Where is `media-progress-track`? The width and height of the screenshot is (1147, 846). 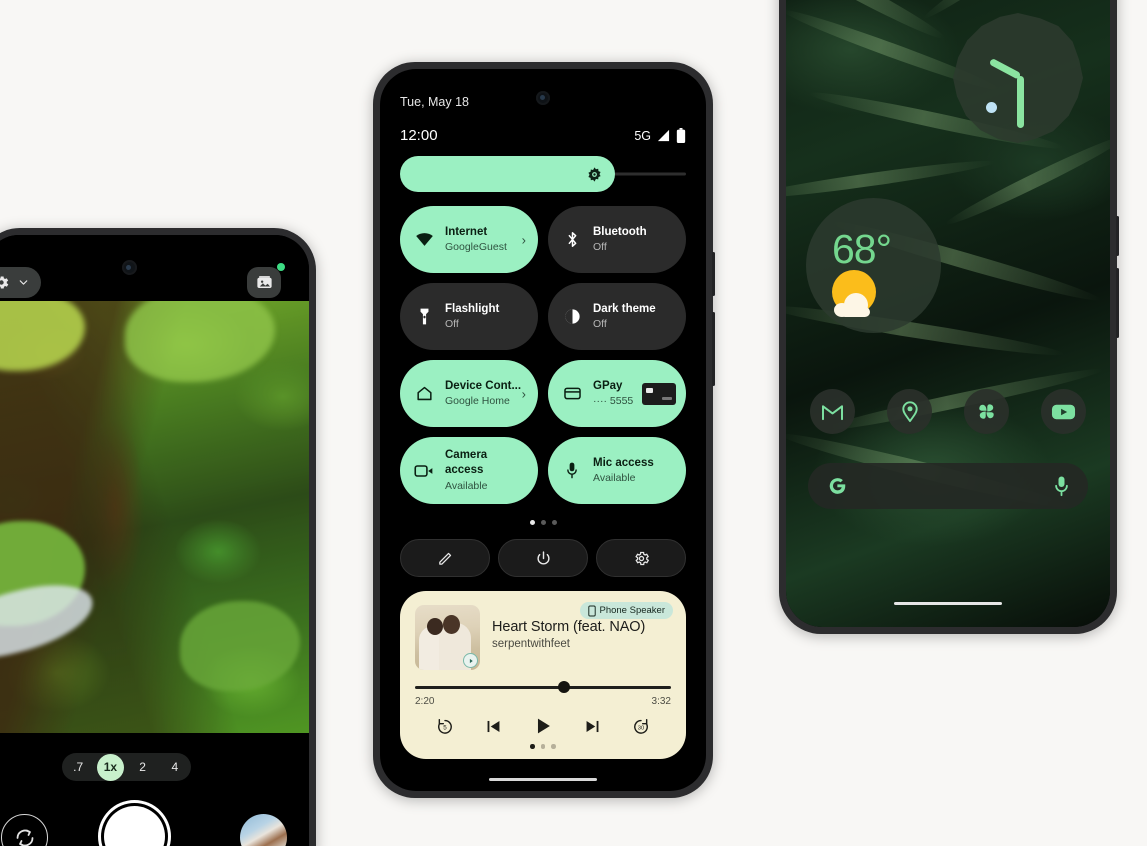 media-progress-track is located at coordinates (543, 687).